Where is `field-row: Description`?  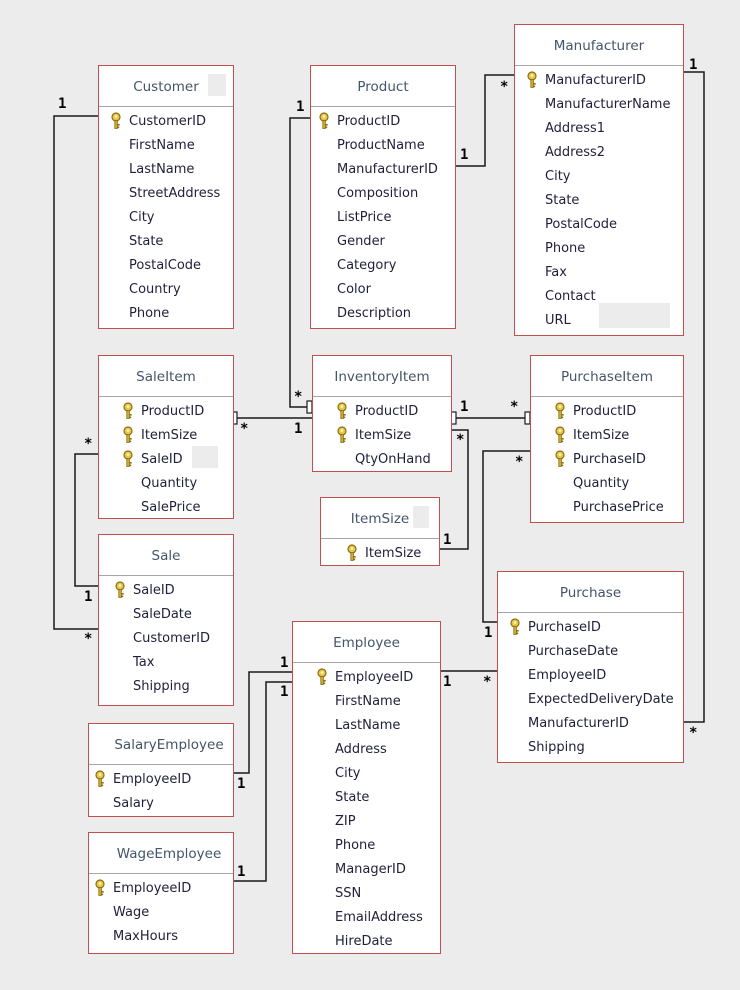
field-row: Description is located at coordinates (383, 314).